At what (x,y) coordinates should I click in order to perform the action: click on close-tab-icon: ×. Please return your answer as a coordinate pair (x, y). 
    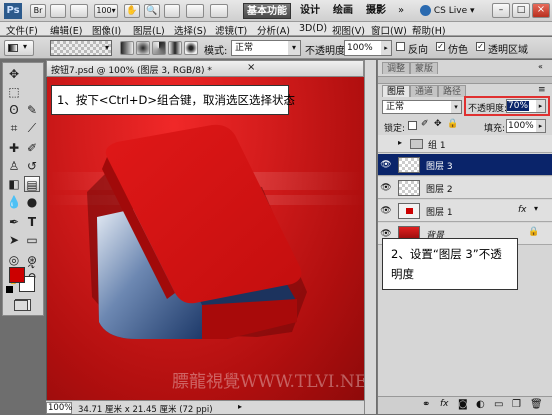
    Looking at the image, I should click on (251, 67).